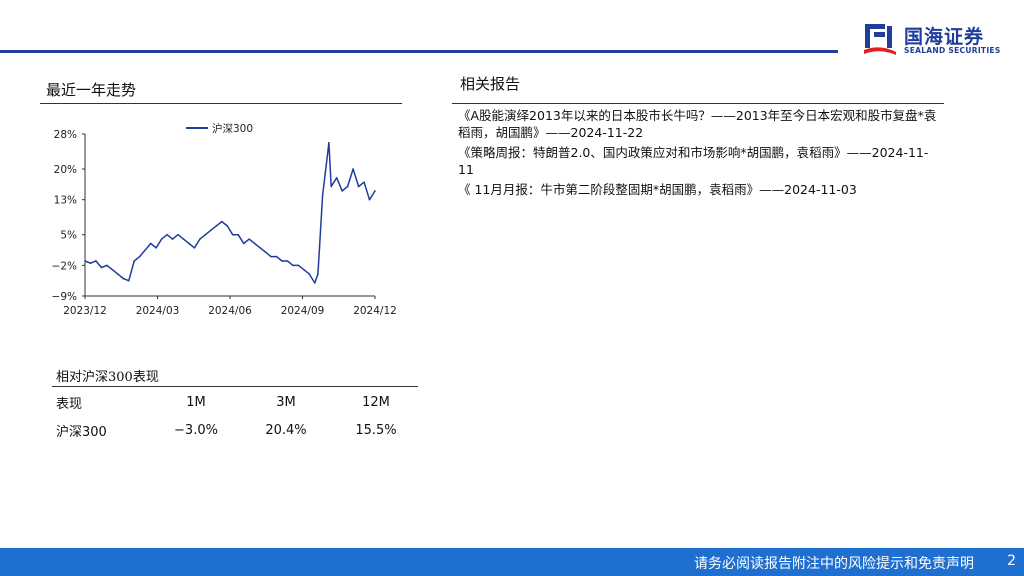 This screenshot has height=576, width=1024. I want to click on performance-table: 表现 1M 3M 12M 沪深300 −3.0% 20.4% 15.5%, so click(236, 416).